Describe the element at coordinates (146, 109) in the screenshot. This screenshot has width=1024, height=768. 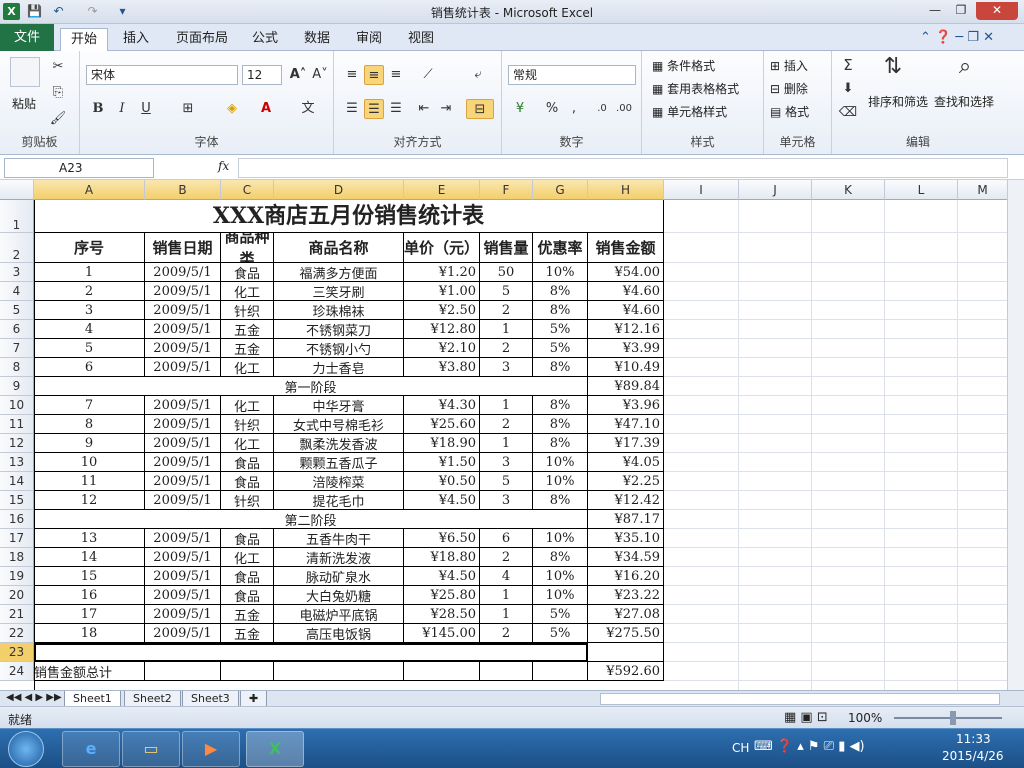
I see `underline-button: U` at that location.